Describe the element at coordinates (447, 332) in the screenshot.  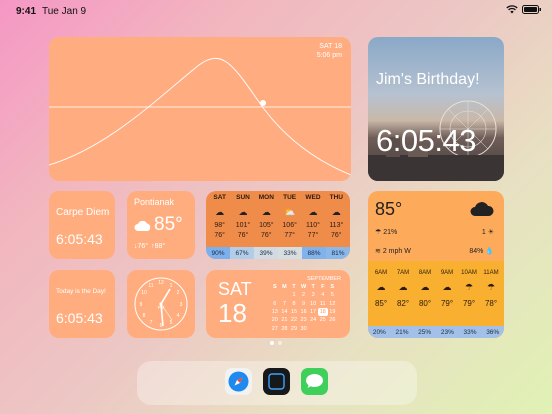
I see `hour-precip: 23%` at that location.